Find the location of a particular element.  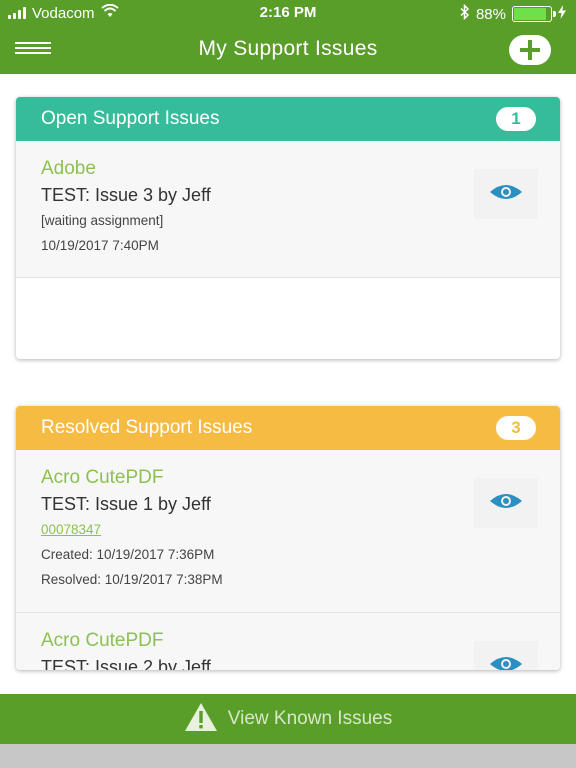

resolved-issues-title: Resolved Support Issues is located at coordinates (147, 427).